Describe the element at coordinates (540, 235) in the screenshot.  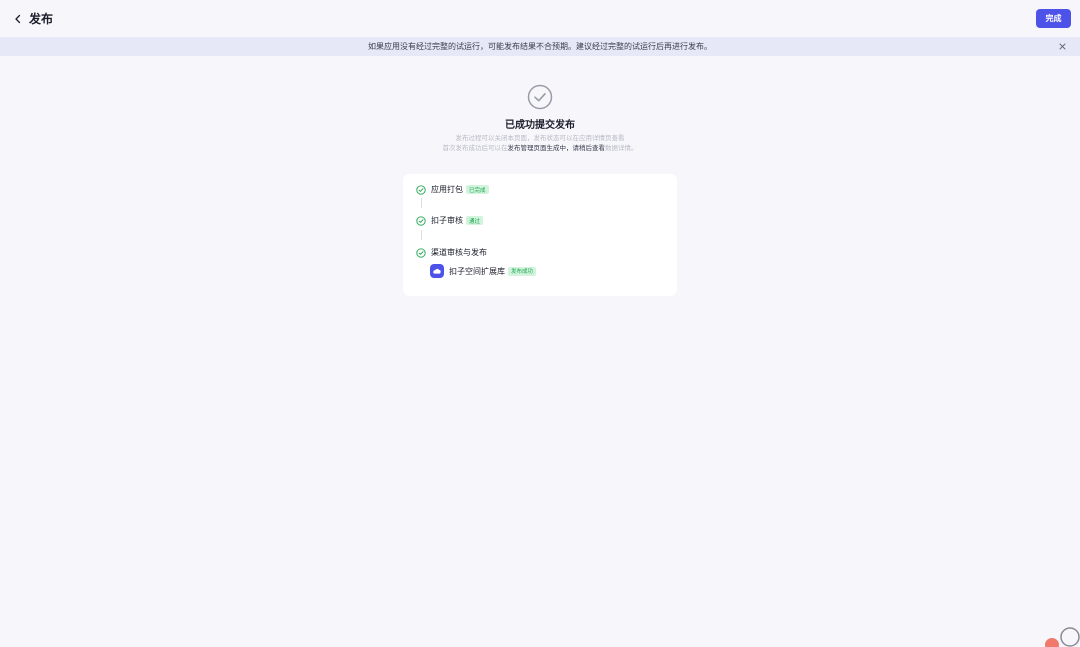
I see `publish-progress-card: 应用打包 已完成 扣子审核 通过 渠道审核与发布 扣子空间扩展库 发布成功` at that location.